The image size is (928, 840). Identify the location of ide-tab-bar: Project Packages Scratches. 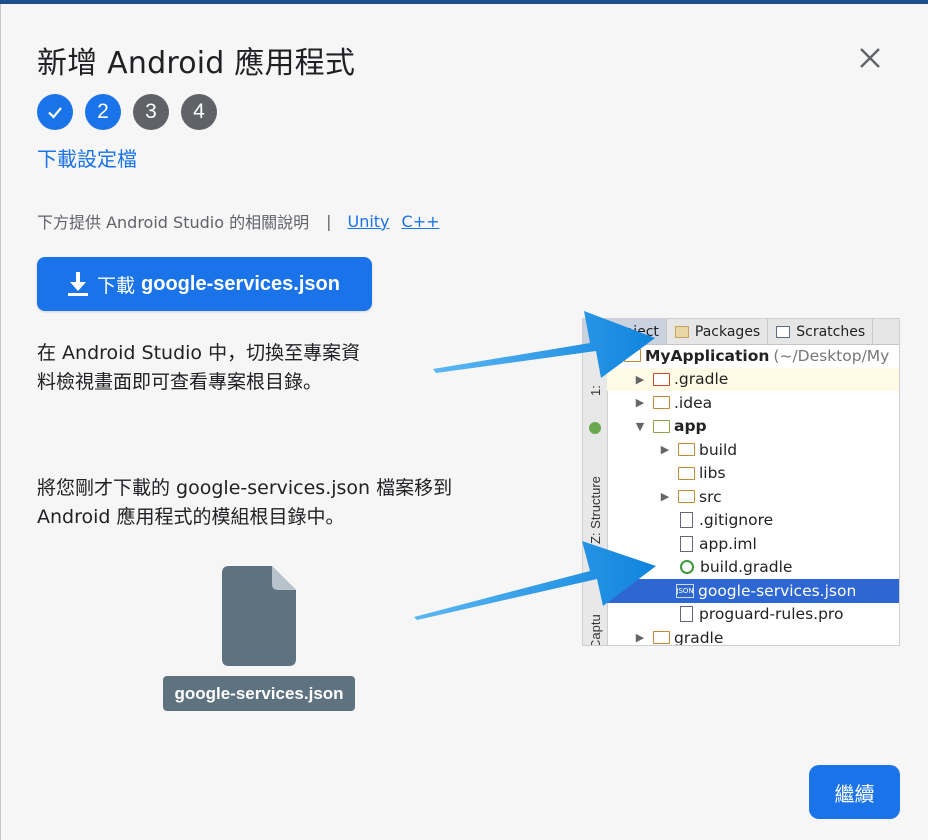
(741, 332).